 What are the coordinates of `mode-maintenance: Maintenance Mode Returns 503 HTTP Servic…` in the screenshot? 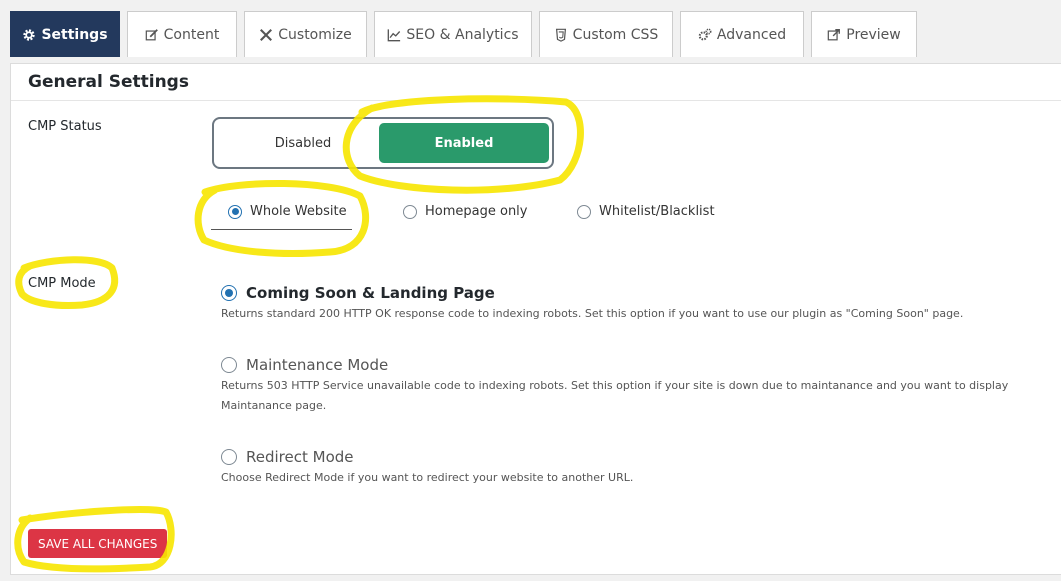 It's located at (631, 386).